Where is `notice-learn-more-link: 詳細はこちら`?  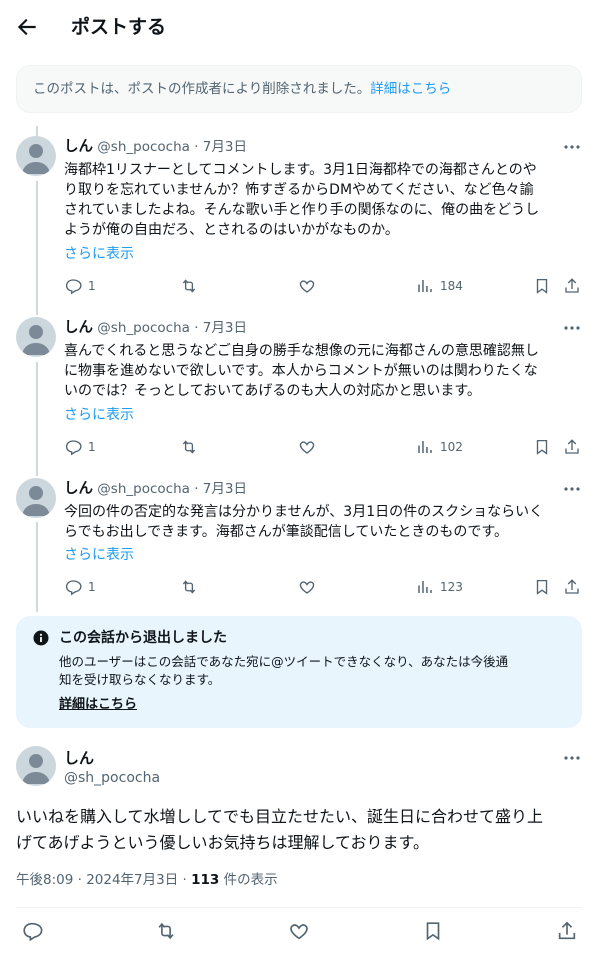 notice-learn-more-link: 詳細はこちら is located at coordinates (98, 705).